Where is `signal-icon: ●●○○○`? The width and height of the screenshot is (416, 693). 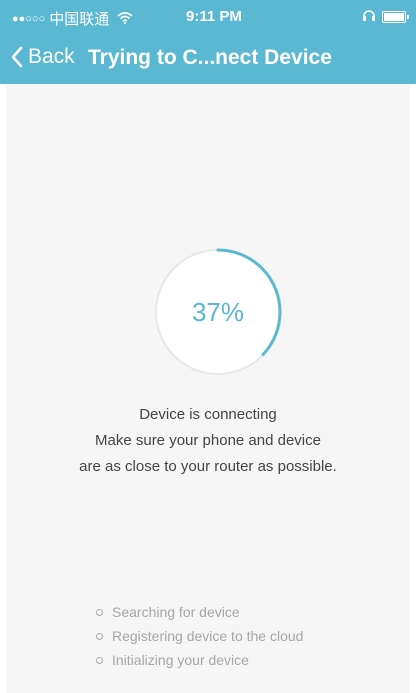
signal-icon: ●●○○○ is located at coordinates (29, 18).